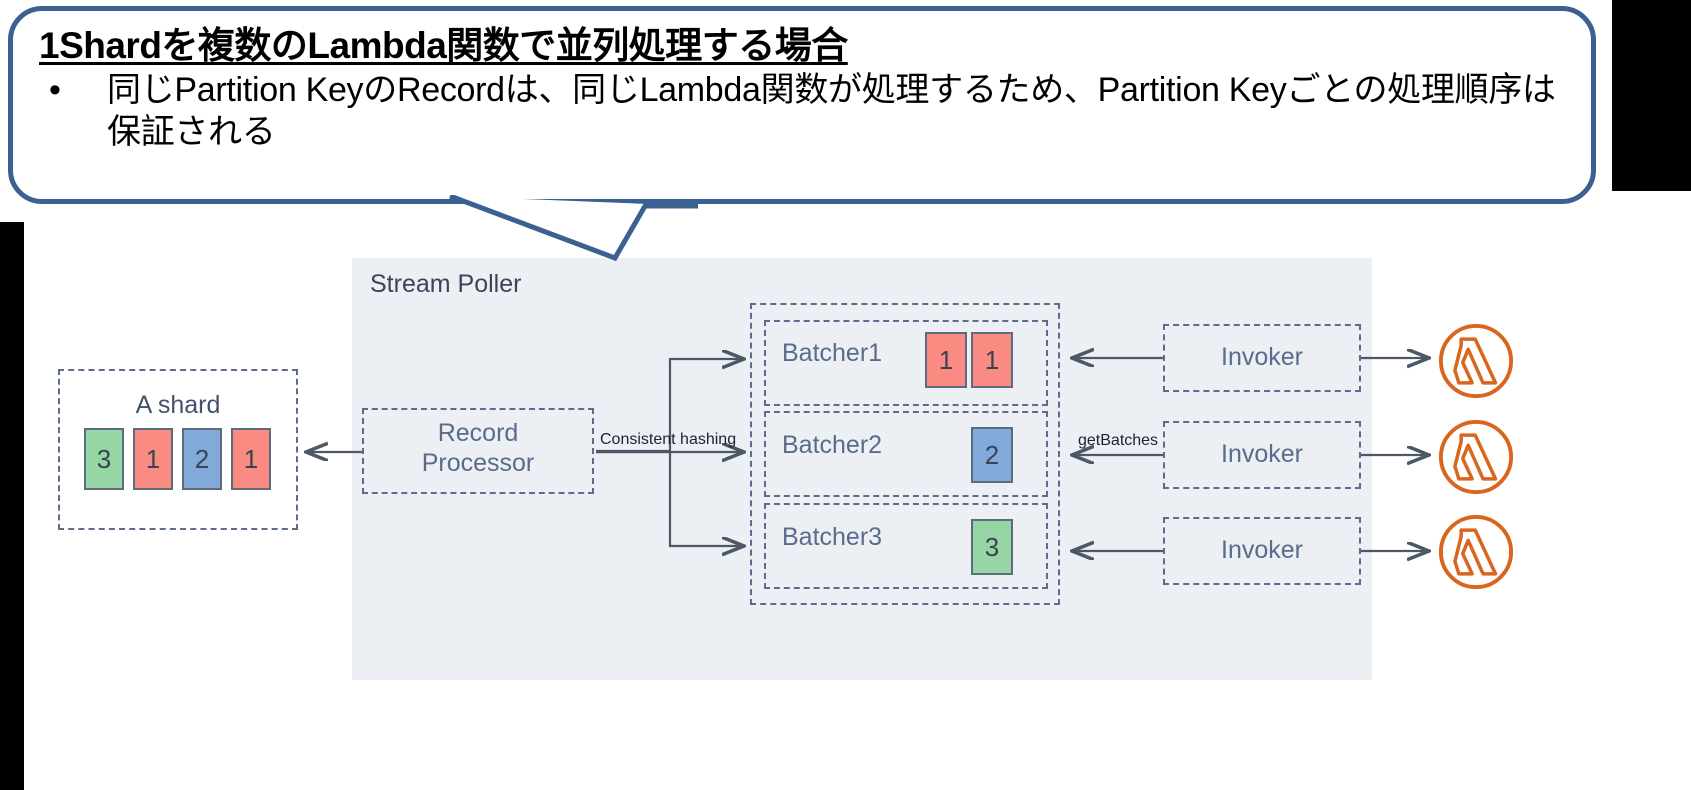 This screenshot has width=1691, height=790. Describe the element at coordinates (104, 459) in the screenshot. I see `shard-record-0: 3` at that location.